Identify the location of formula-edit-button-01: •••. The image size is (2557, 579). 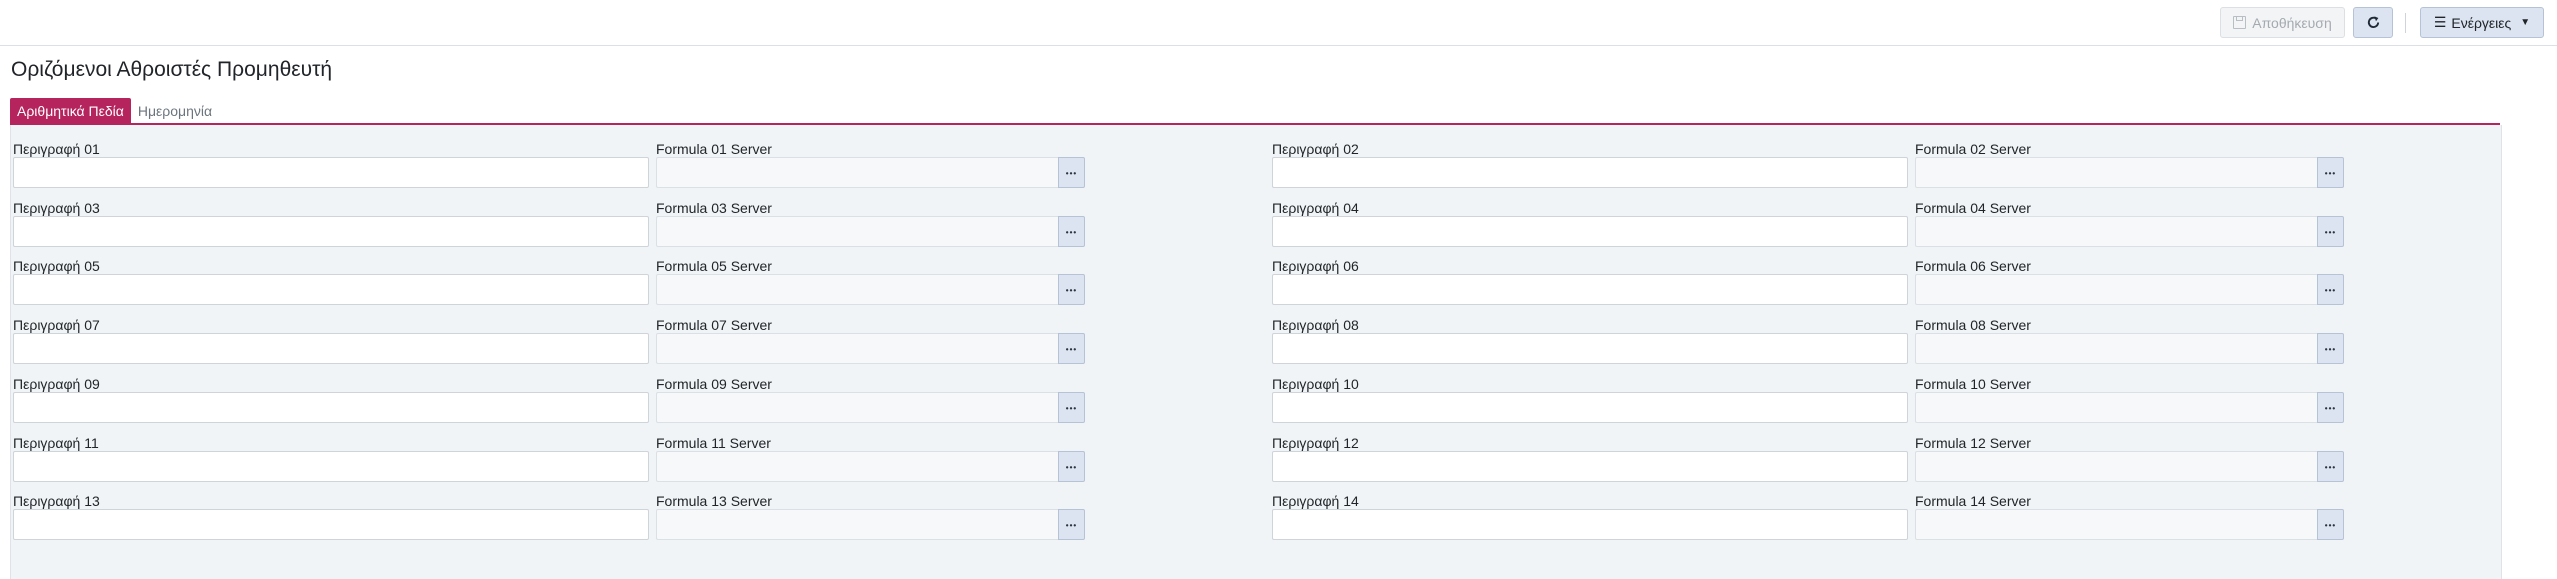
(1071, 172).